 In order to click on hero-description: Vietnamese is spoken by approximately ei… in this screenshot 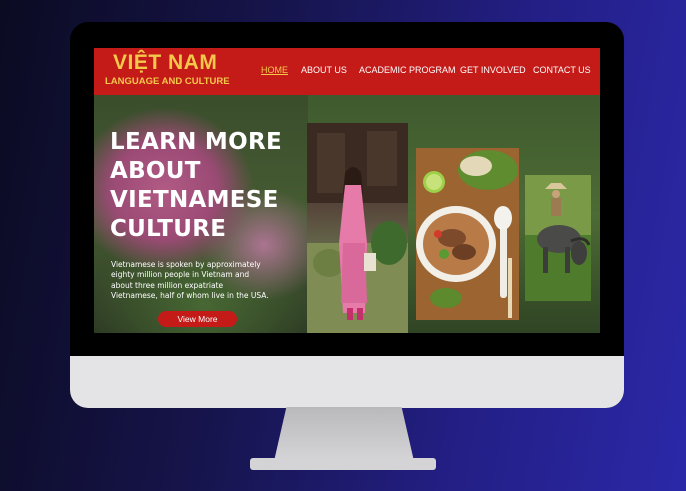, I will do `click(205, 280)`.